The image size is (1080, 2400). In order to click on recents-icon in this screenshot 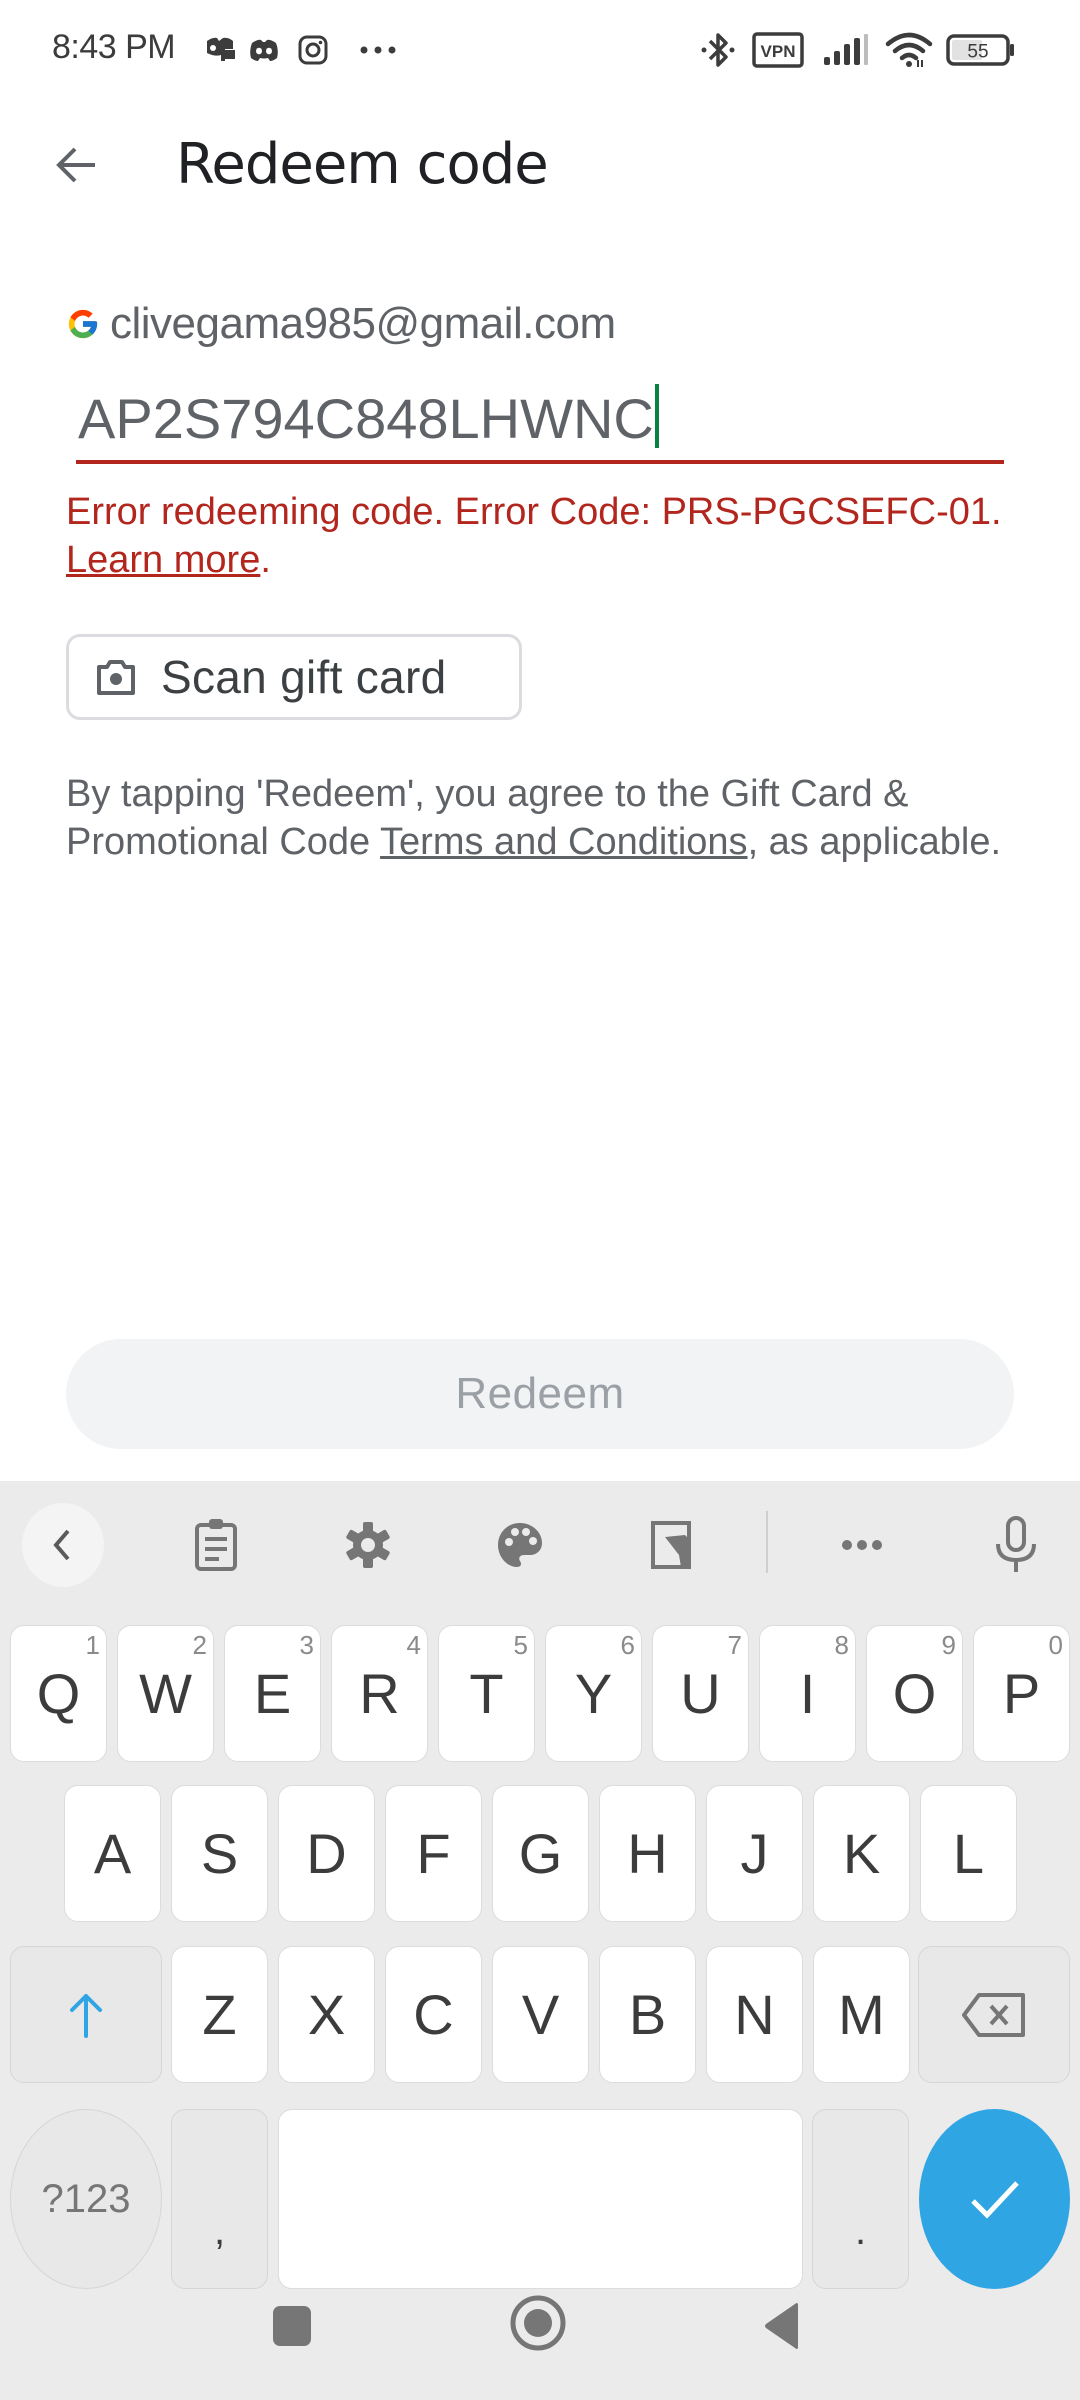, I will do `click(292, 2326)`.